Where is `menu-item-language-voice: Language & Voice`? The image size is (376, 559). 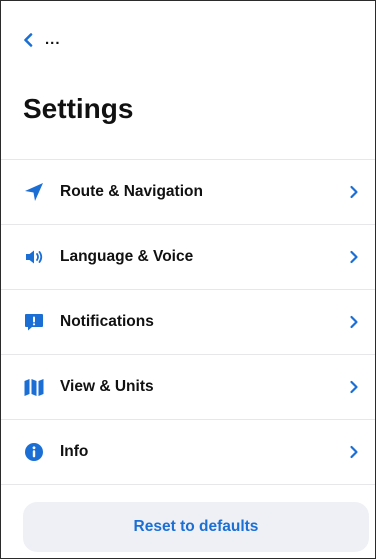
menu-item-language-voice: Language & Voice is located at coordinates (188, 256).